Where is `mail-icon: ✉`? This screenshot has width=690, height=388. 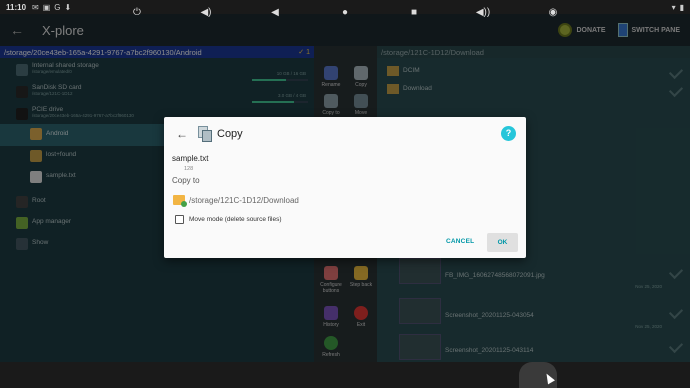 mail-icon: ✉ is located at coordinates (35, 7).